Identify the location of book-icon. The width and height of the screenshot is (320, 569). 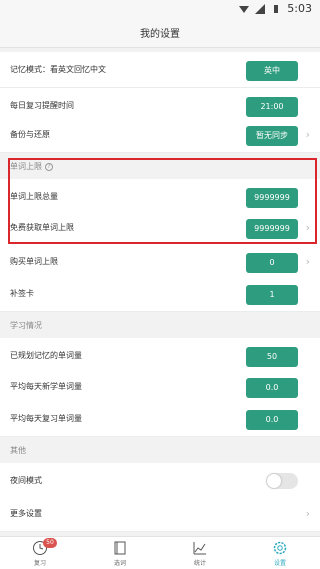
(120, 548).